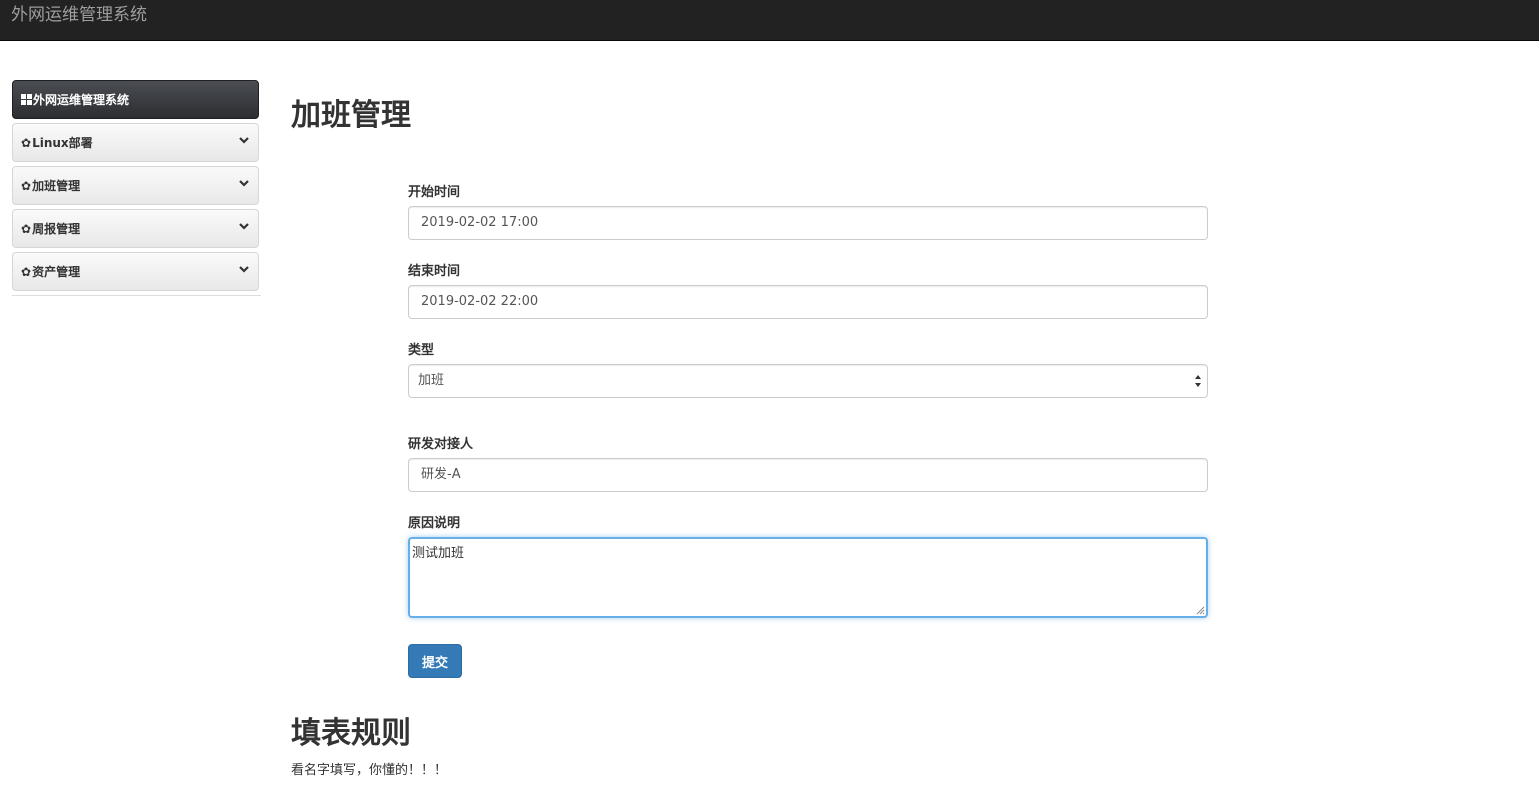 The width and height of the screenshot is (1539, 796). Describe the element at coordinates (56, 272) in the screenshot. I see `sidebar-item-label: 资产管理` at that location.